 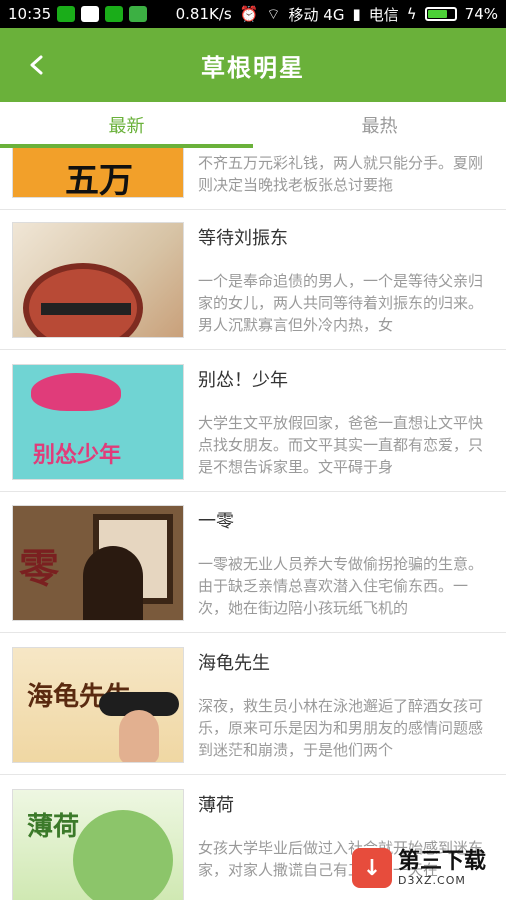 I want to click on lips-shape, so click(x=76, y=392).